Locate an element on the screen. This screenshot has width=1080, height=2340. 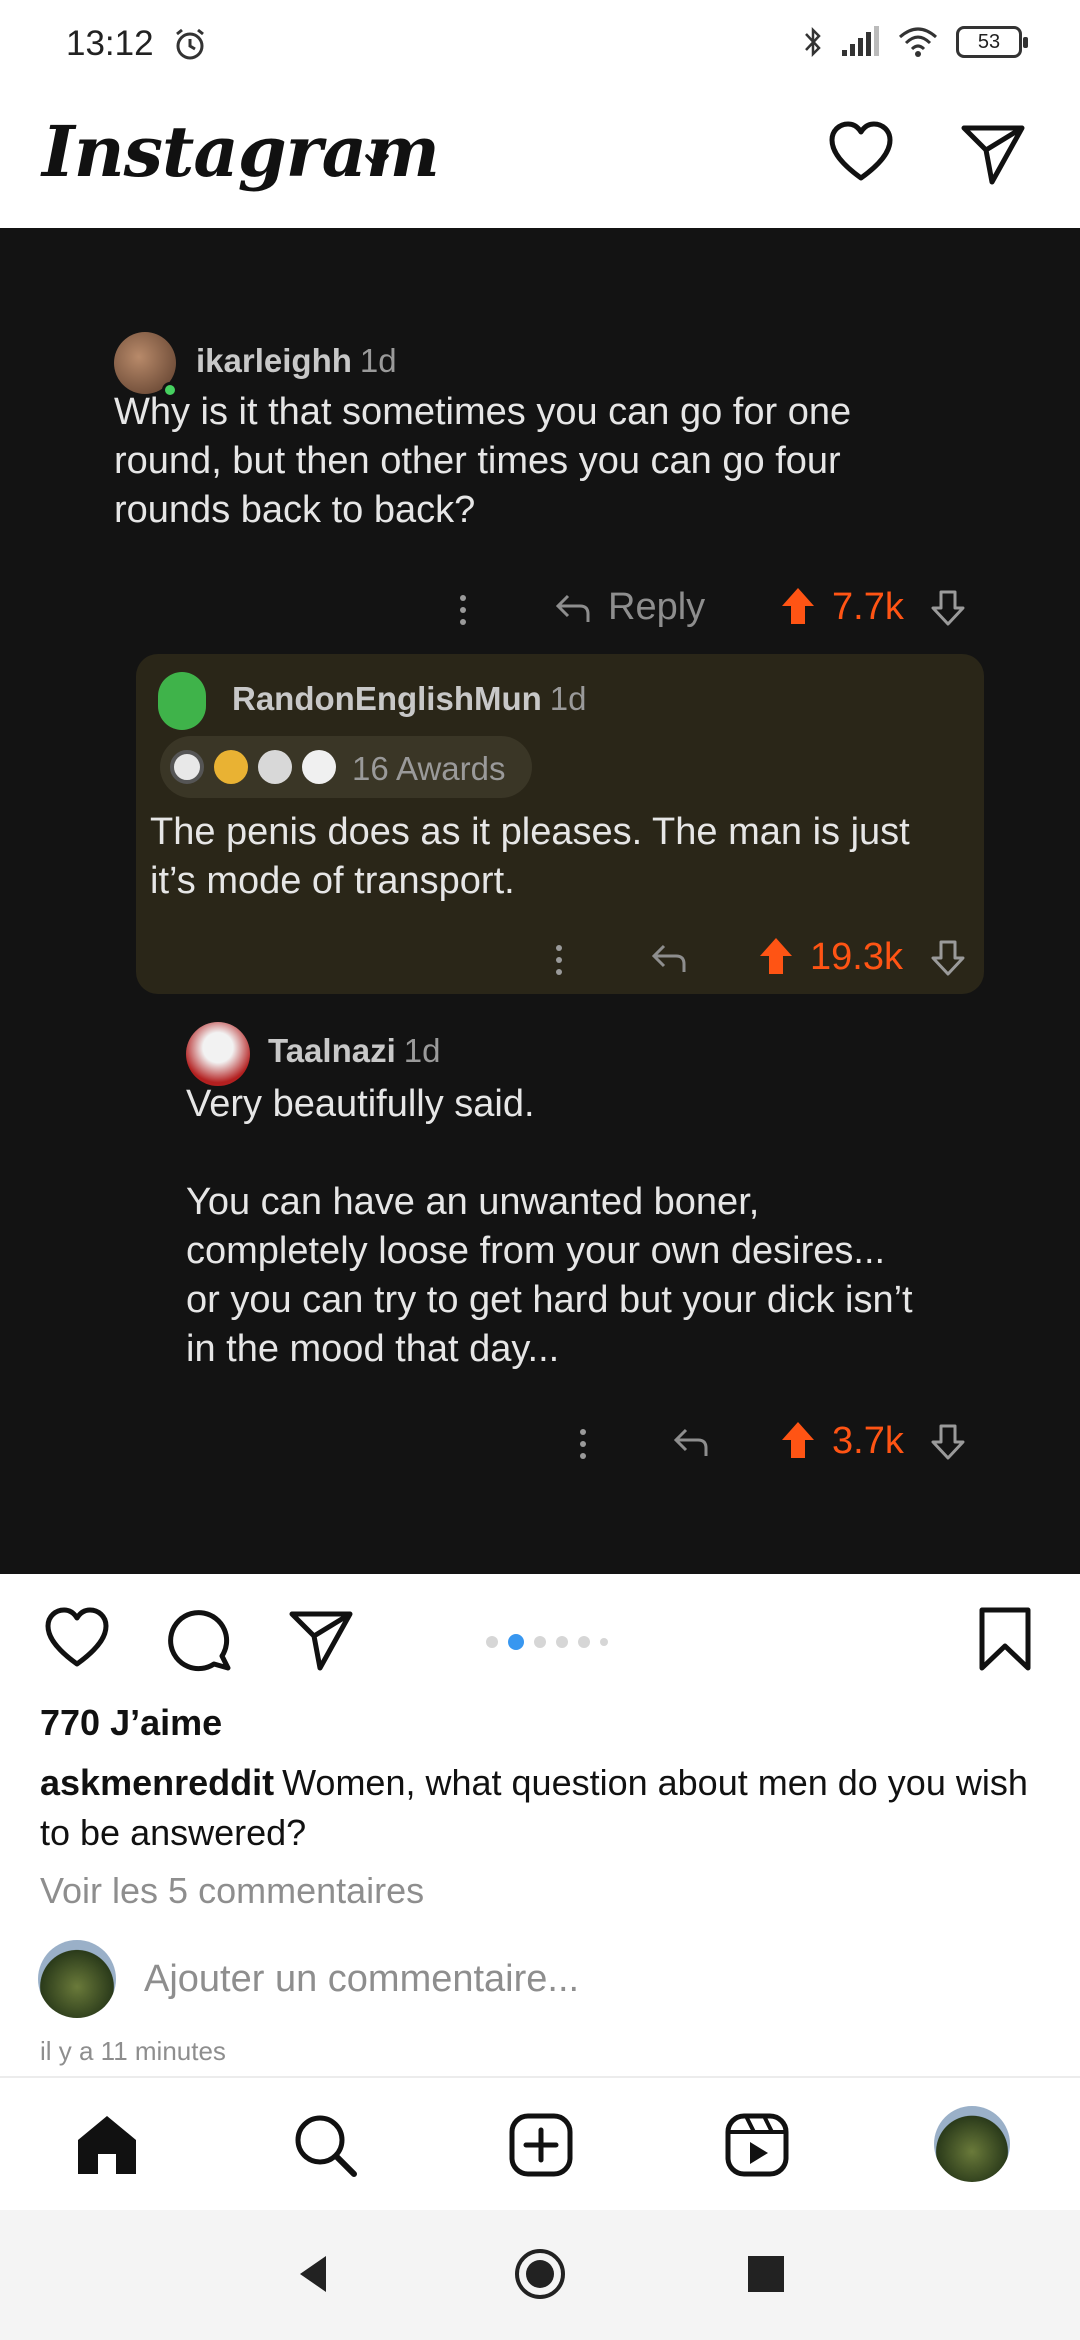
share-send-icon is located at coordinates (321, 1639).